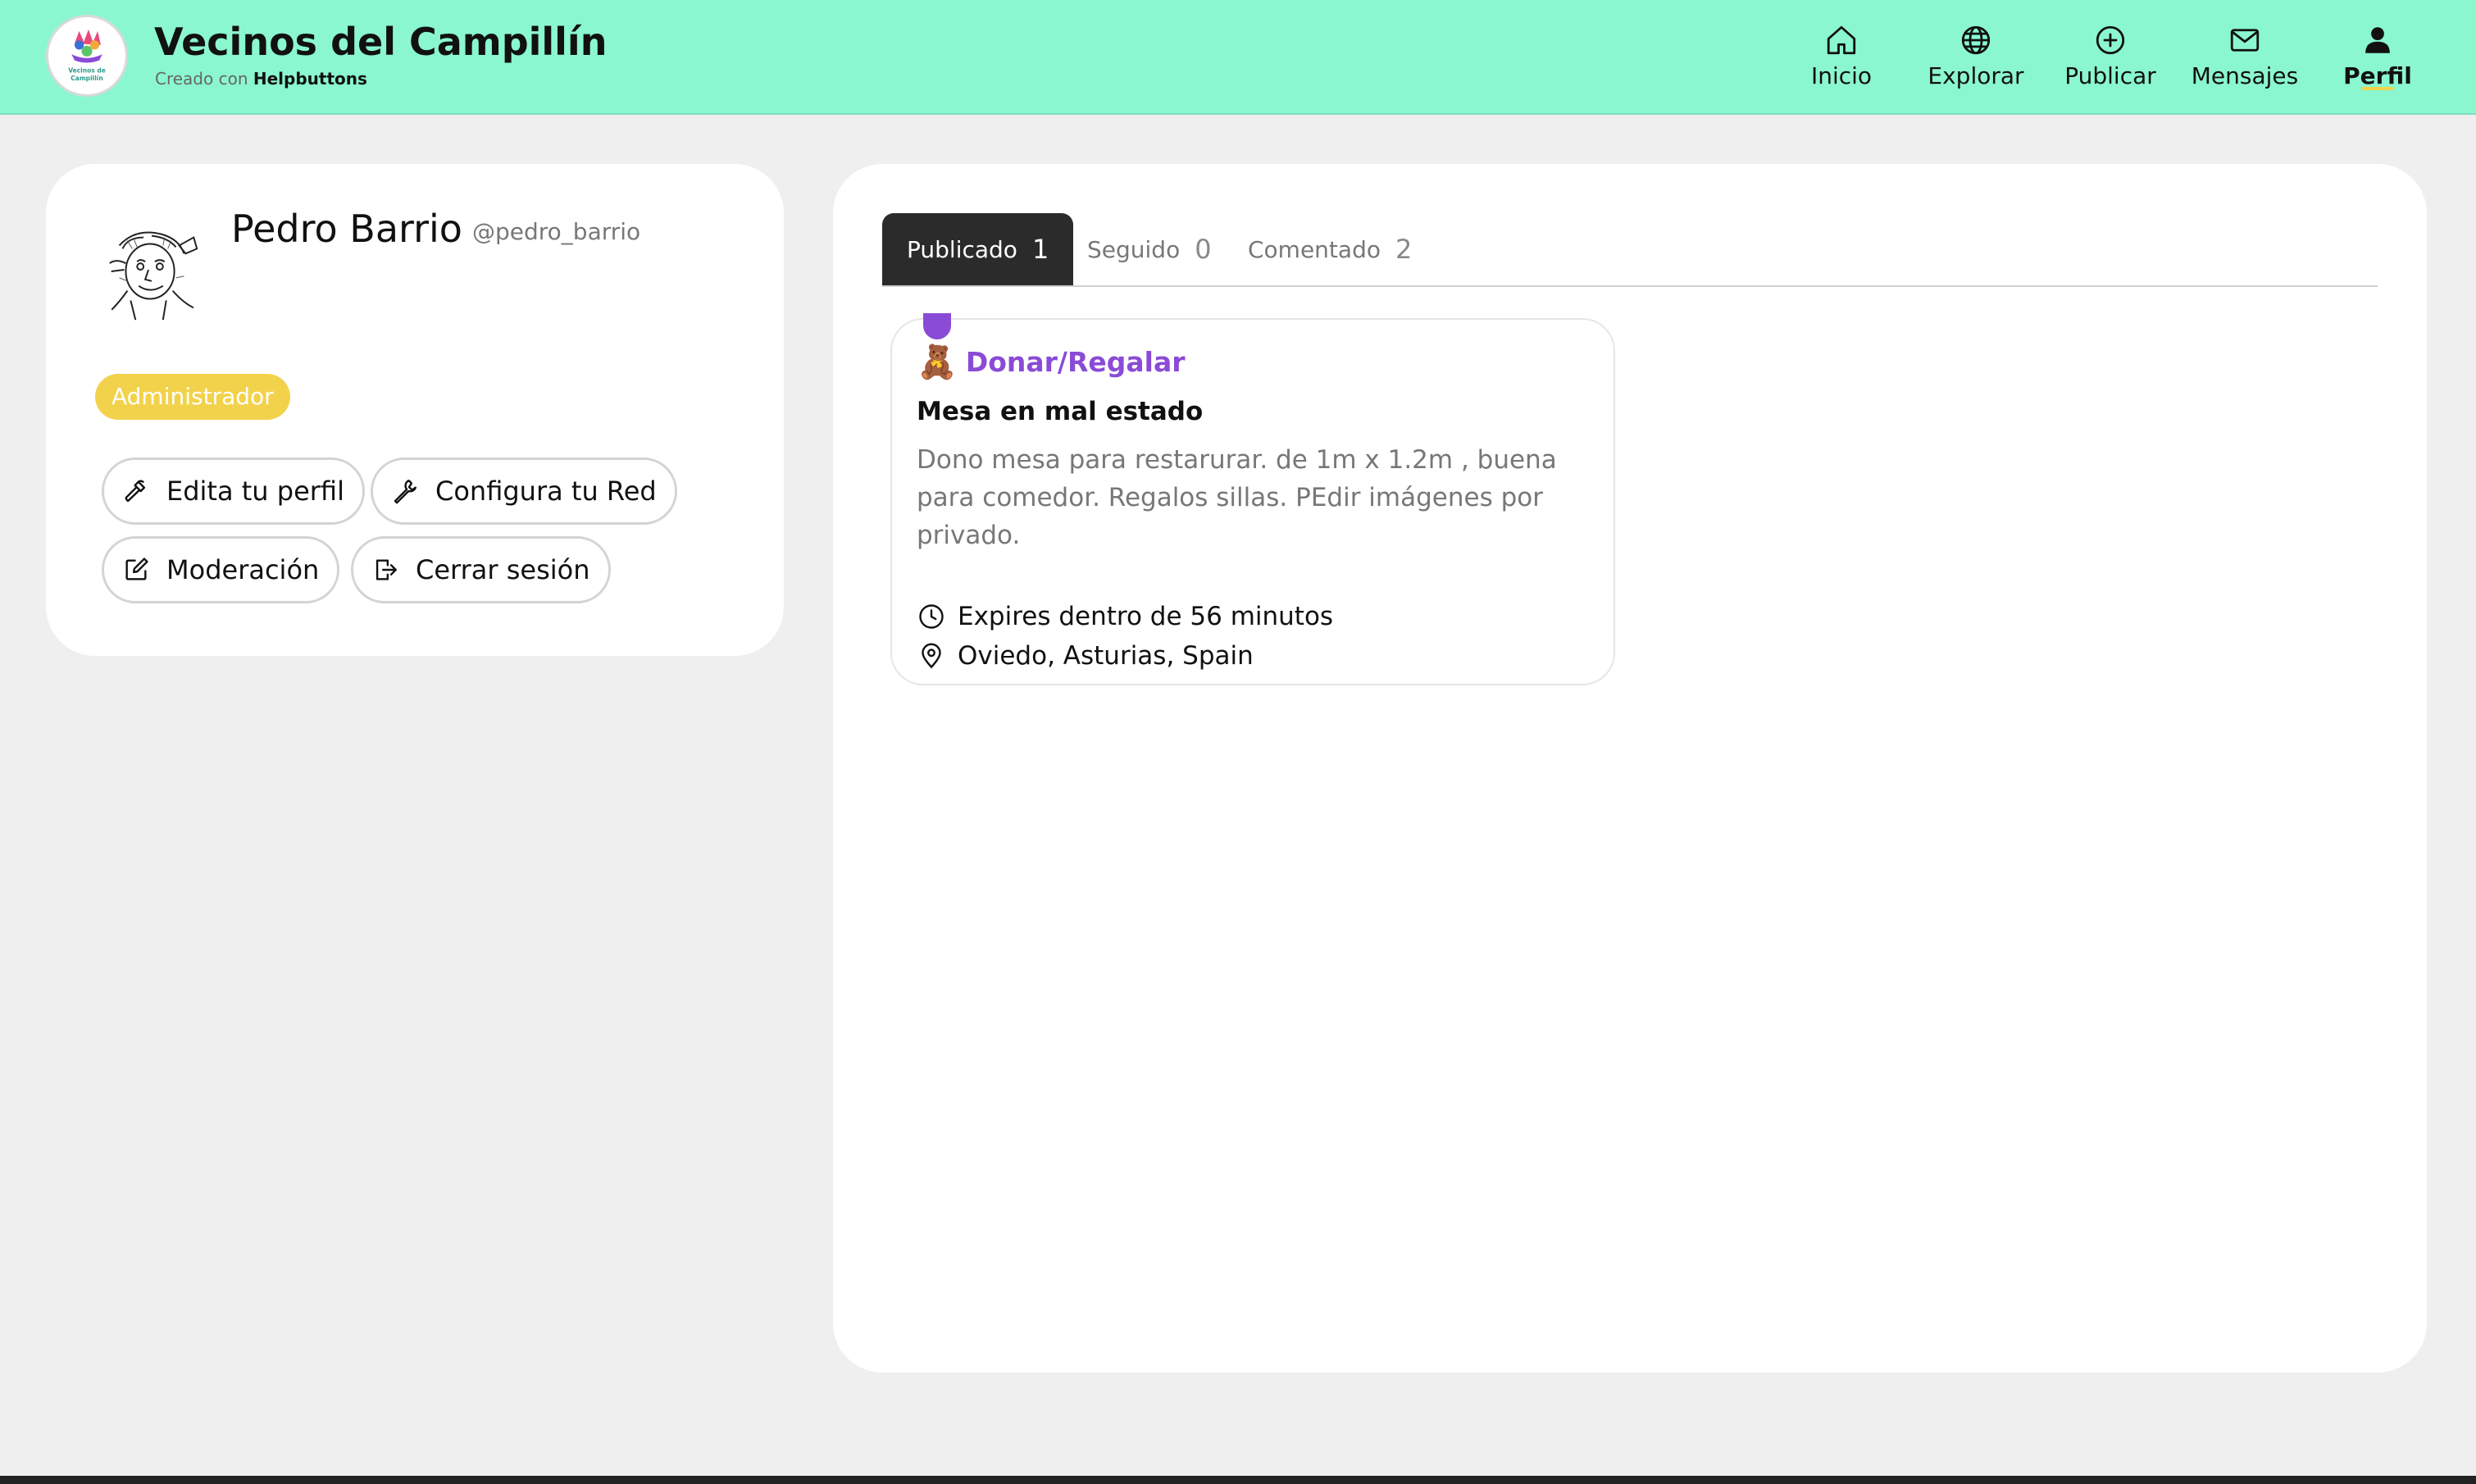  What do you see at coordinates (2110, 40) in the screenshot?
I see `plus-circle-icon` at bounding box center [2110, 40].